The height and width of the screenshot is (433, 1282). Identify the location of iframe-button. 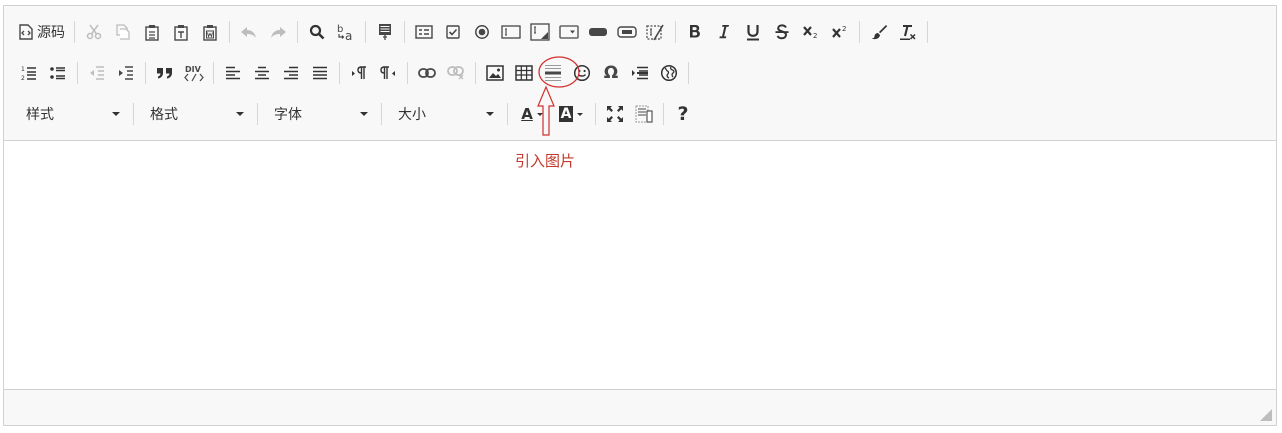
(669, 73).